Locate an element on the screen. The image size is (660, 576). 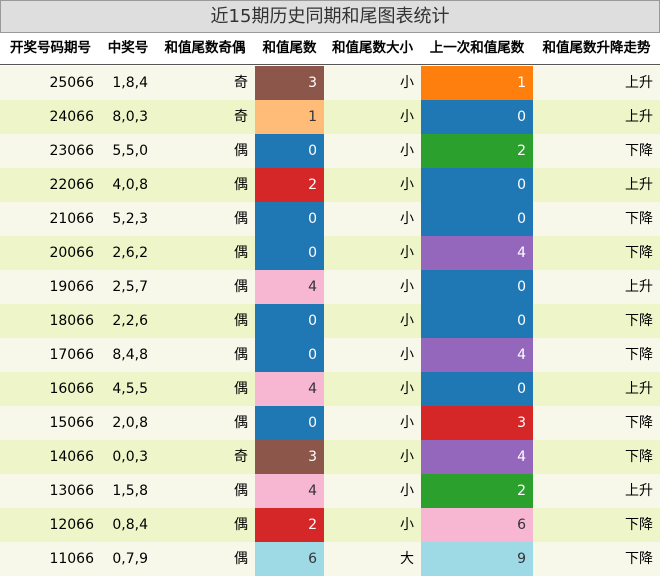
cell-tail: 6 is located at coordinates (289, 559).